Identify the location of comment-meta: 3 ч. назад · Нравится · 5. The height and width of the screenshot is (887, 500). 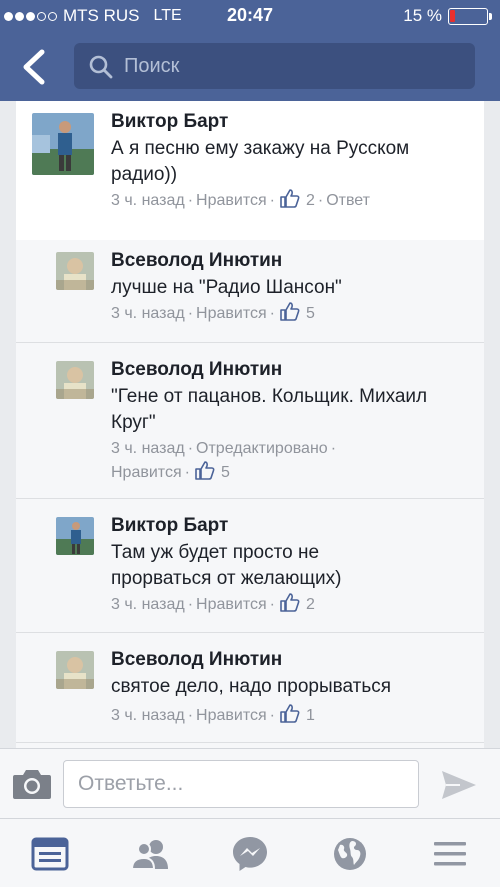
(213, 314).